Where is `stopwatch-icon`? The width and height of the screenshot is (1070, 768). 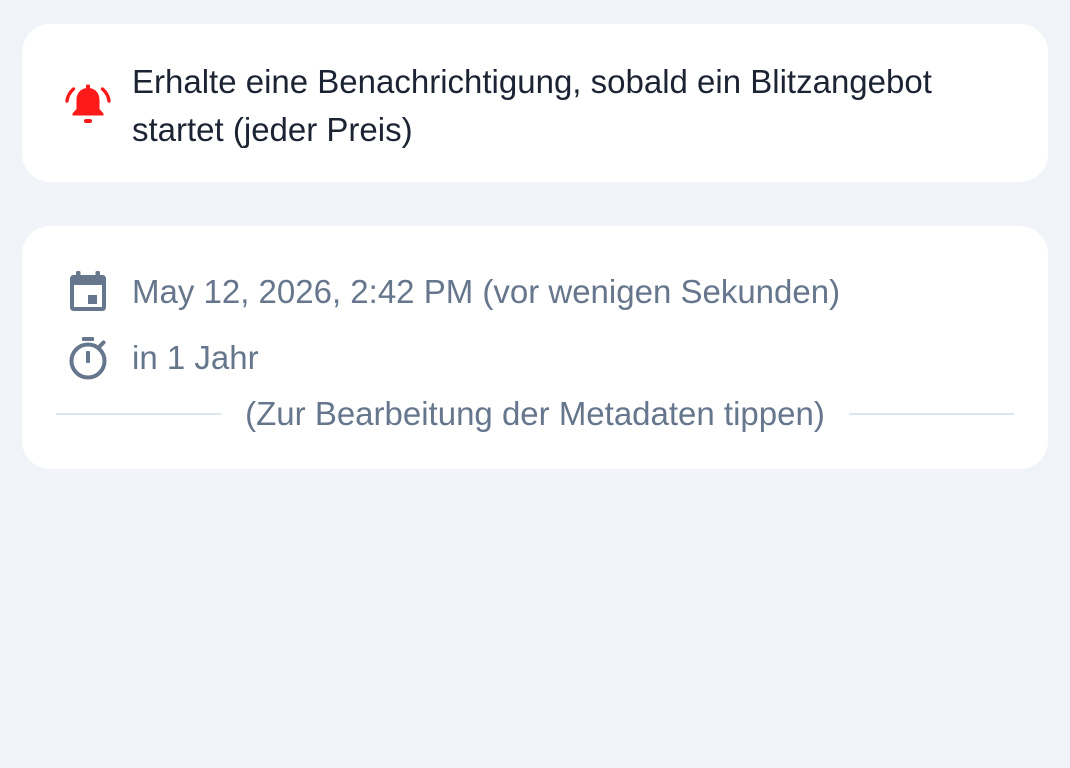 stopwatch-icon is located at coordinates (88, 358).